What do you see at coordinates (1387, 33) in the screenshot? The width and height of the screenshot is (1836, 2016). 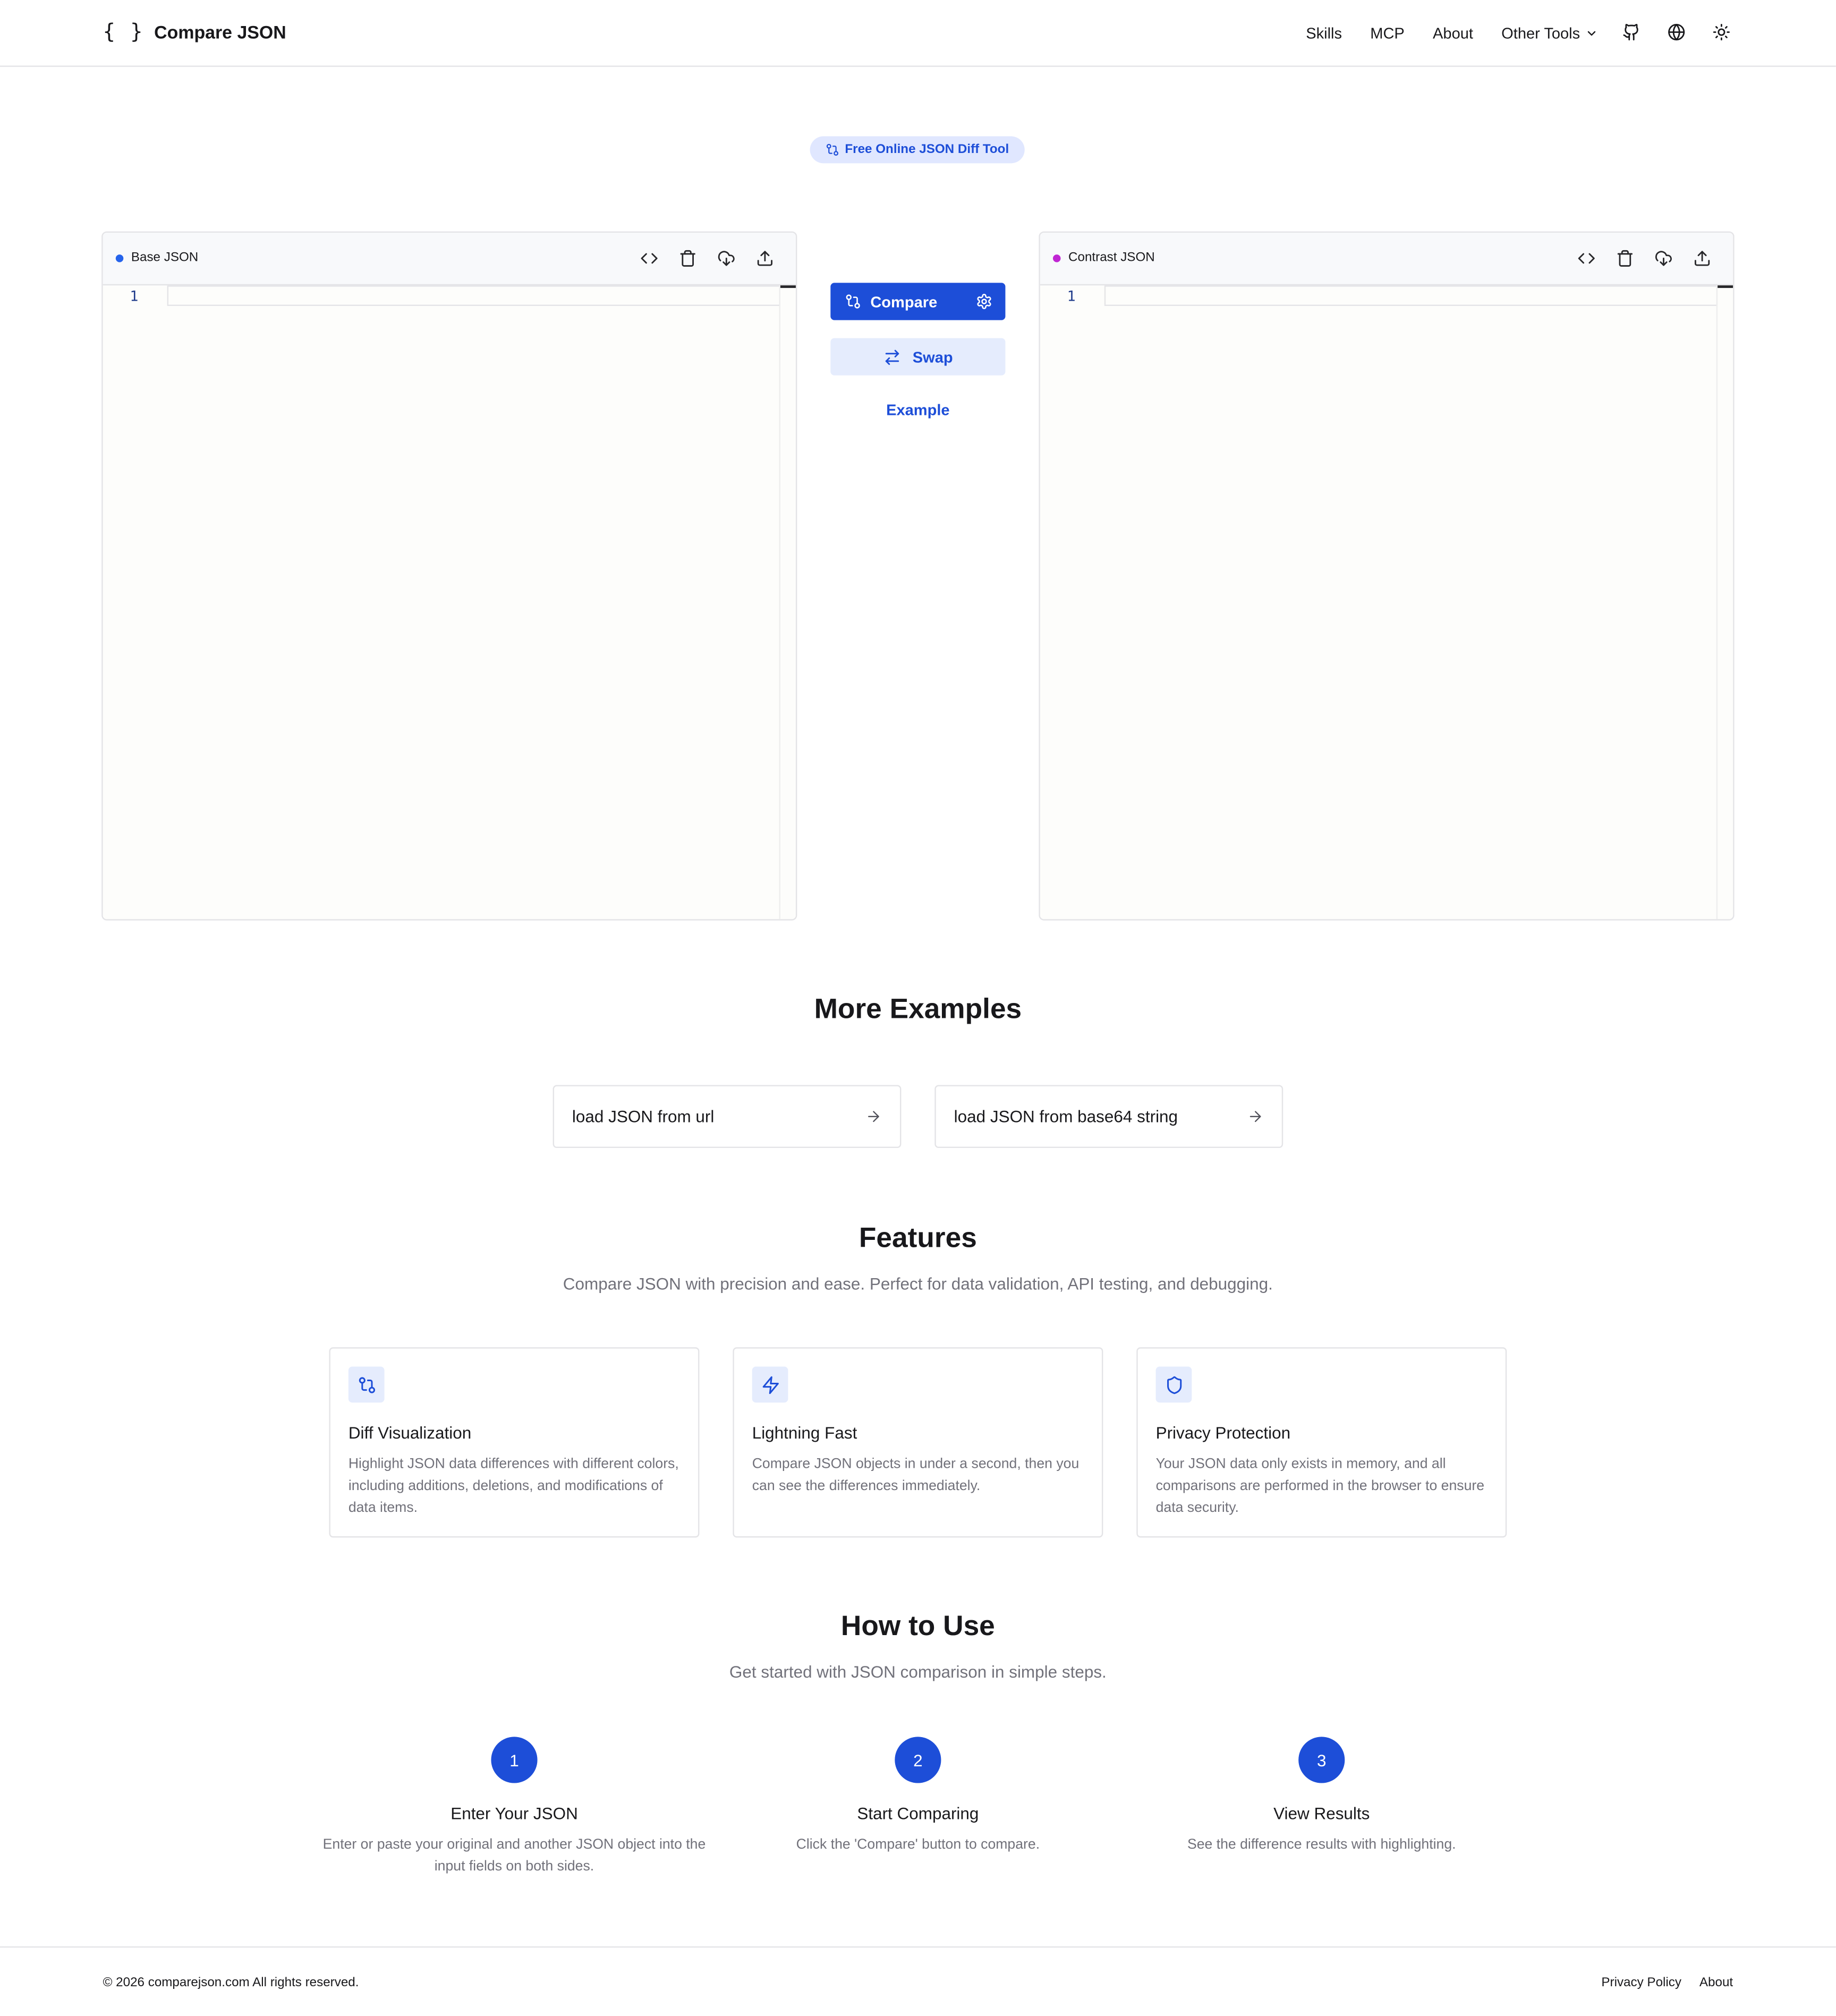 I see `nav-mcp: MCP` at bounding box center [1387, 33].